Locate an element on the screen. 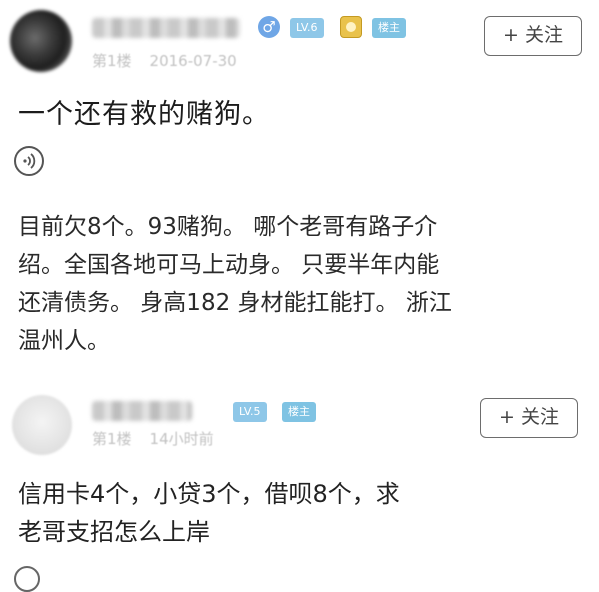  body-line: 目前欠8个。93赌狗。 哪个老哥有路子介 is located at coordinates (228, 227).